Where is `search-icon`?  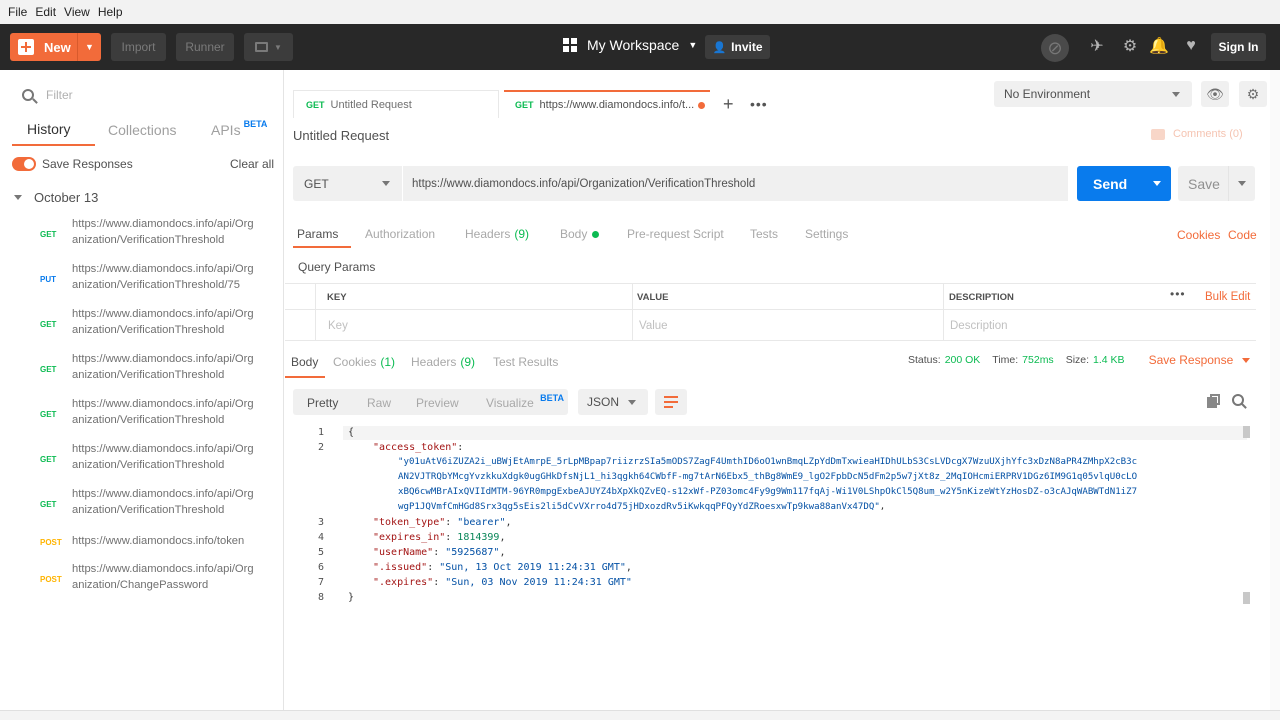
search-icon is located at coordinates (28, 95).